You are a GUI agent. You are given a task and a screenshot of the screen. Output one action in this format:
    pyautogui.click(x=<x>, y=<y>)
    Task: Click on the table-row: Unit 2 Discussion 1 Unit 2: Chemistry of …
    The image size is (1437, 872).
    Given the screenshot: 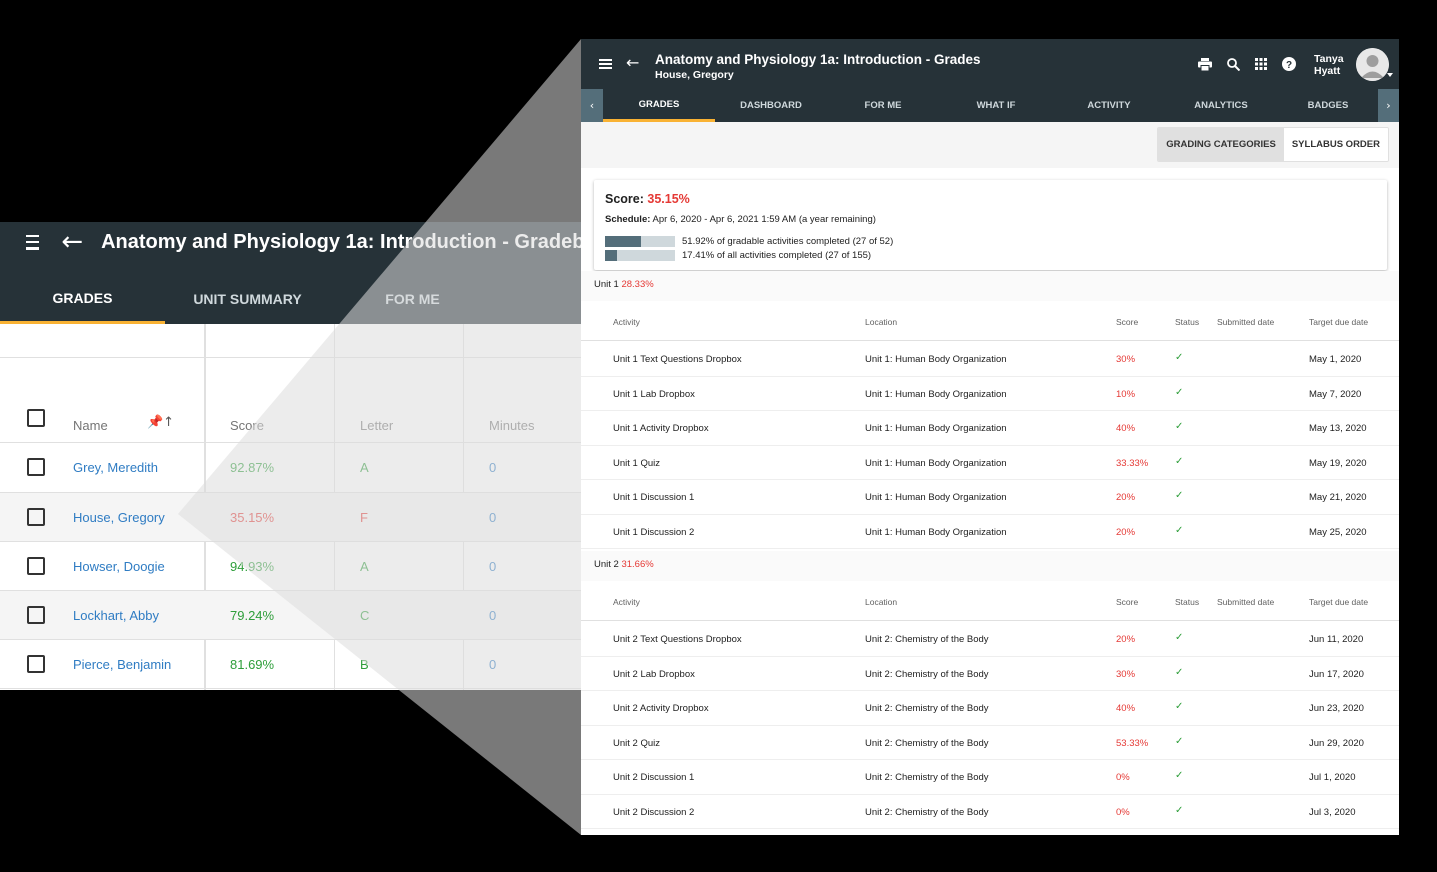 What is the action you would take?
    pyautogui.click(x=990, y=777)
    